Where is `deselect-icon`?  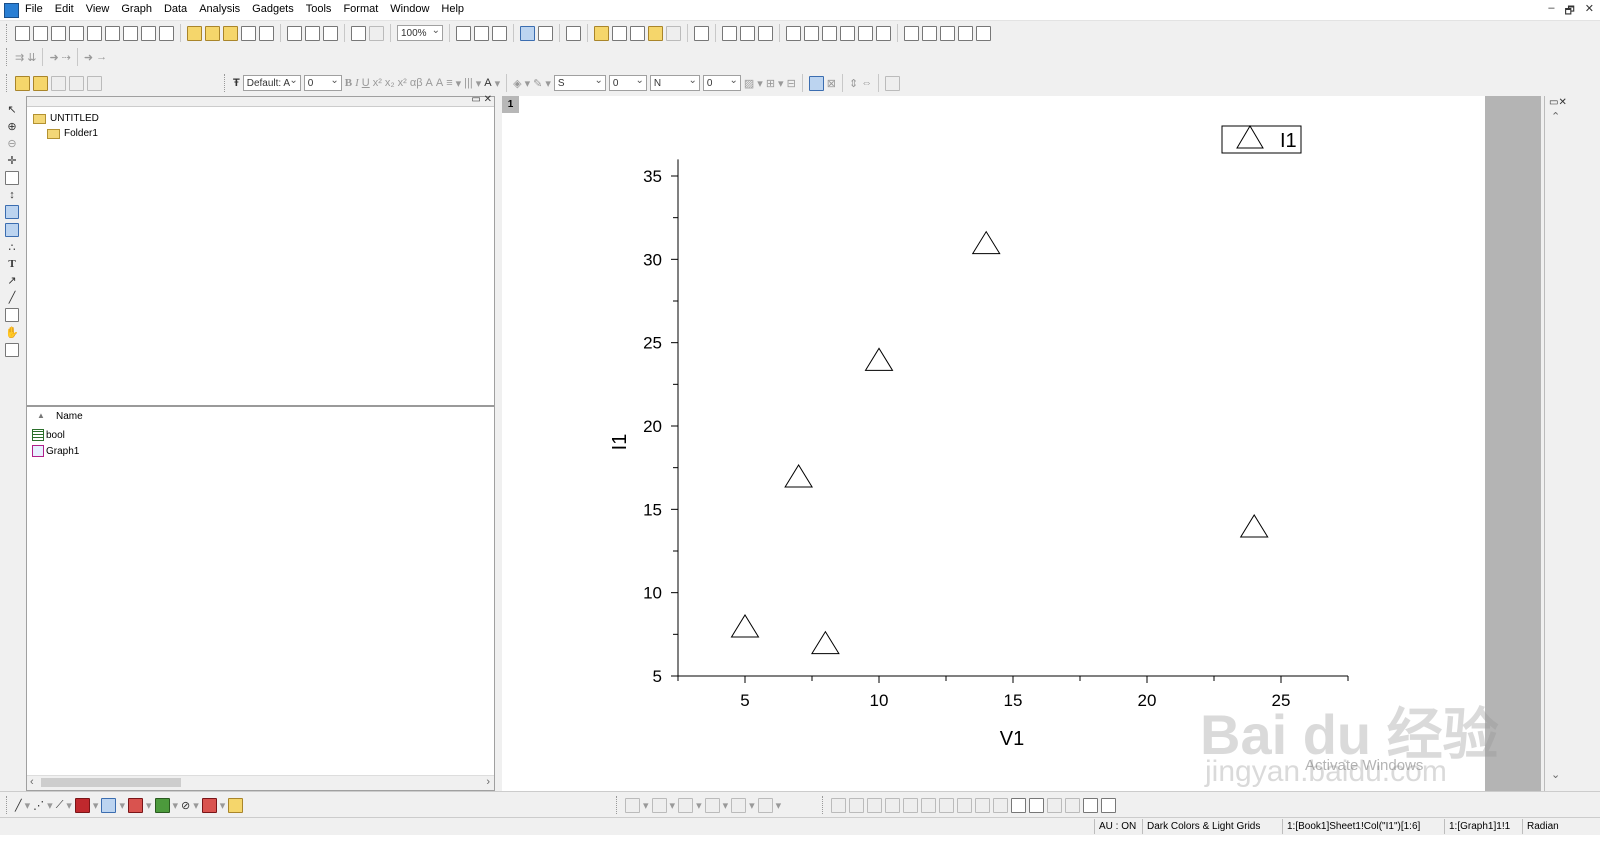 deselect-icon is located at coordinates (1108, 805).